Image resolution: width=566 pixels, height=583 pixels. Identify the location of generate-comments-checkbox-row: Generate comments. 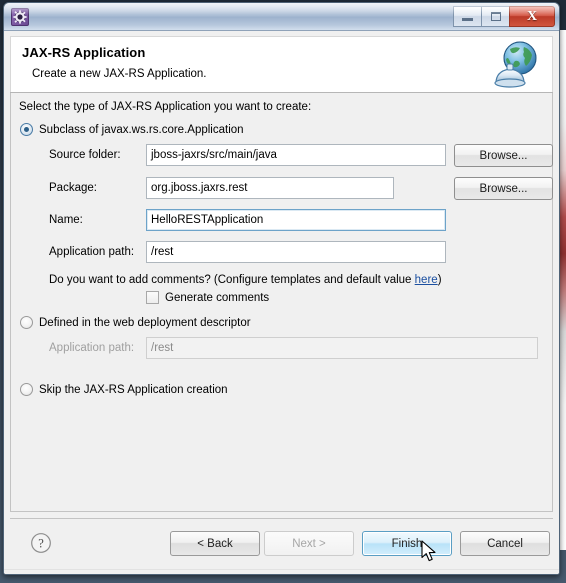
(207, 297).